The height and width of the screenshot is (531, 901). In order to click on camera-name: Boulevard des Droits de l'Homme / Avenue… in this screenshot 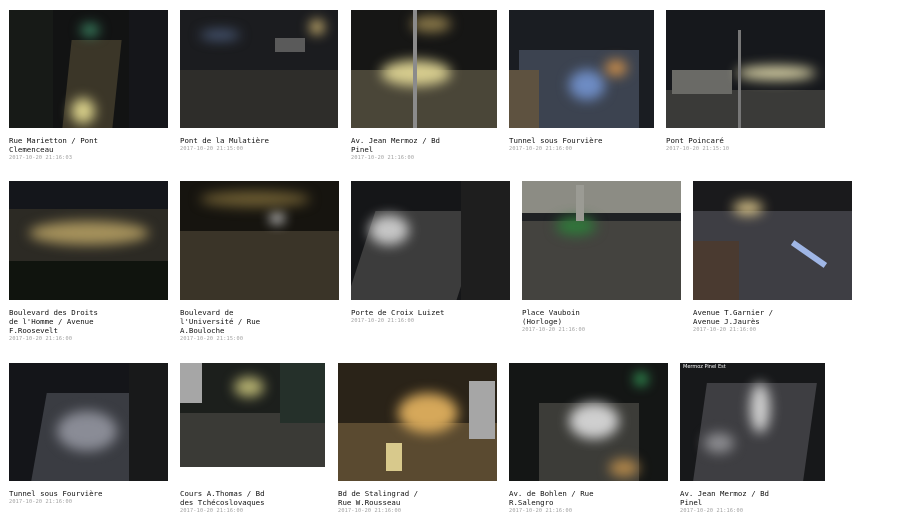, I will do `click(88, 321)`.